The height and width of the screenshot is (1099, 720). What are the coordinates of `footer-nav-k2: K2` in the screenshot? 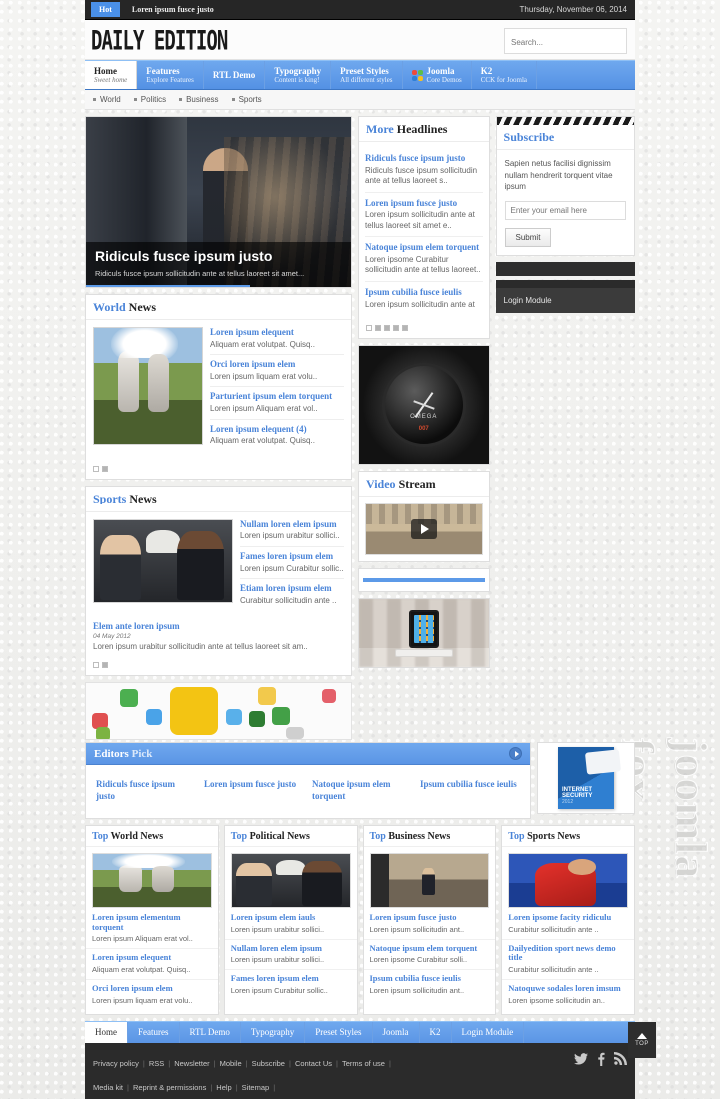 It's located at (436, 1032).